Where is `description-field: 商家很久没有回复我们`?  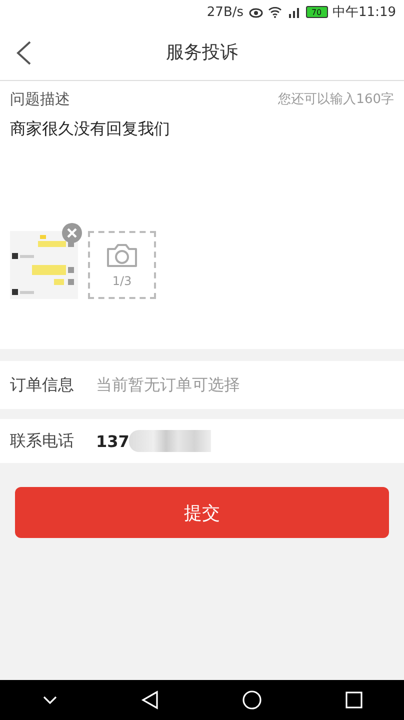 description-field: 商家很久没有回复我们 is located at coordinates (202, 174).